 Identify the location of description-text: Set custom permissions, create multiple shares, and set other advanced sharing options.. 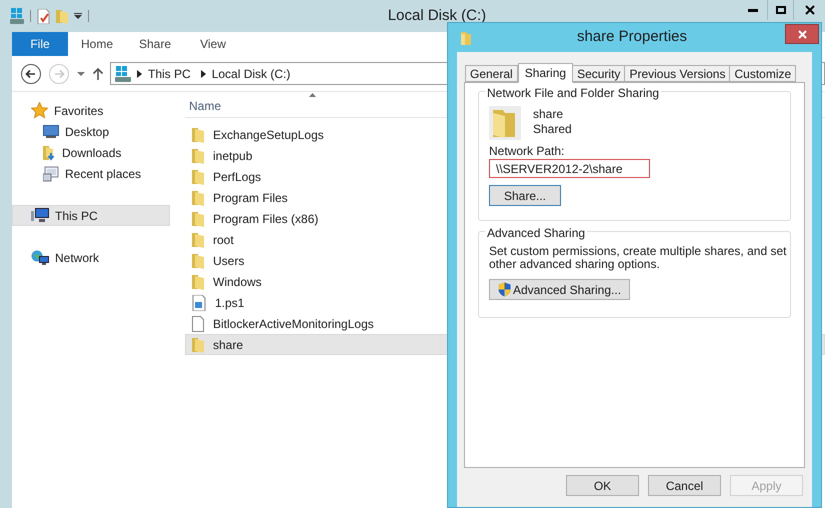
(638, 258).